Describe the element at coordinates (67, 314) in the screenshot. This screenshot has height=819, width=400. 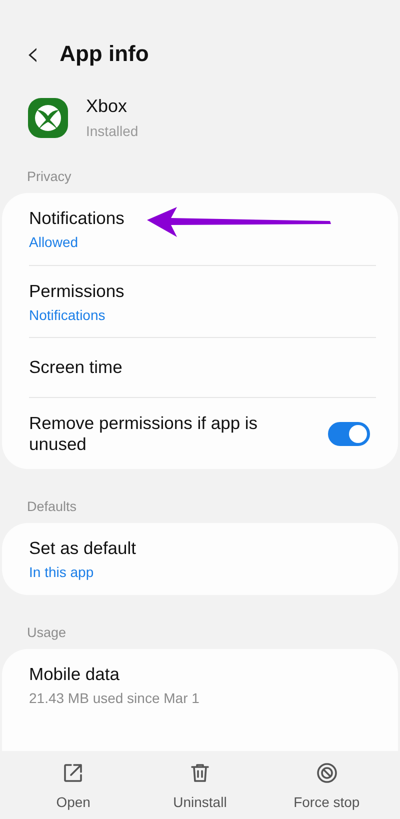
I see `setting-subtitle: Notifications` at that location.